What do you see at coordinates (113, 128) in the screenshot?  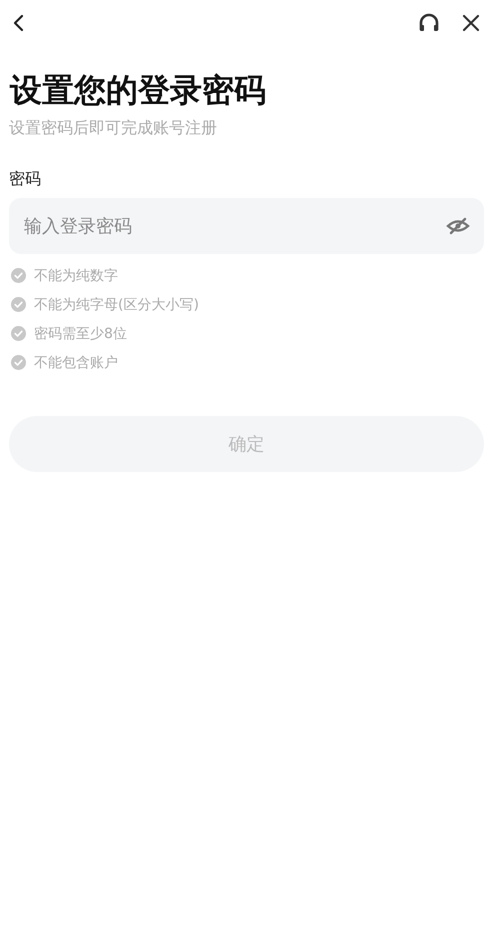 I see `page-subtitle: 设置密码后即可完成账号注册` at bounding box center [113, 128].